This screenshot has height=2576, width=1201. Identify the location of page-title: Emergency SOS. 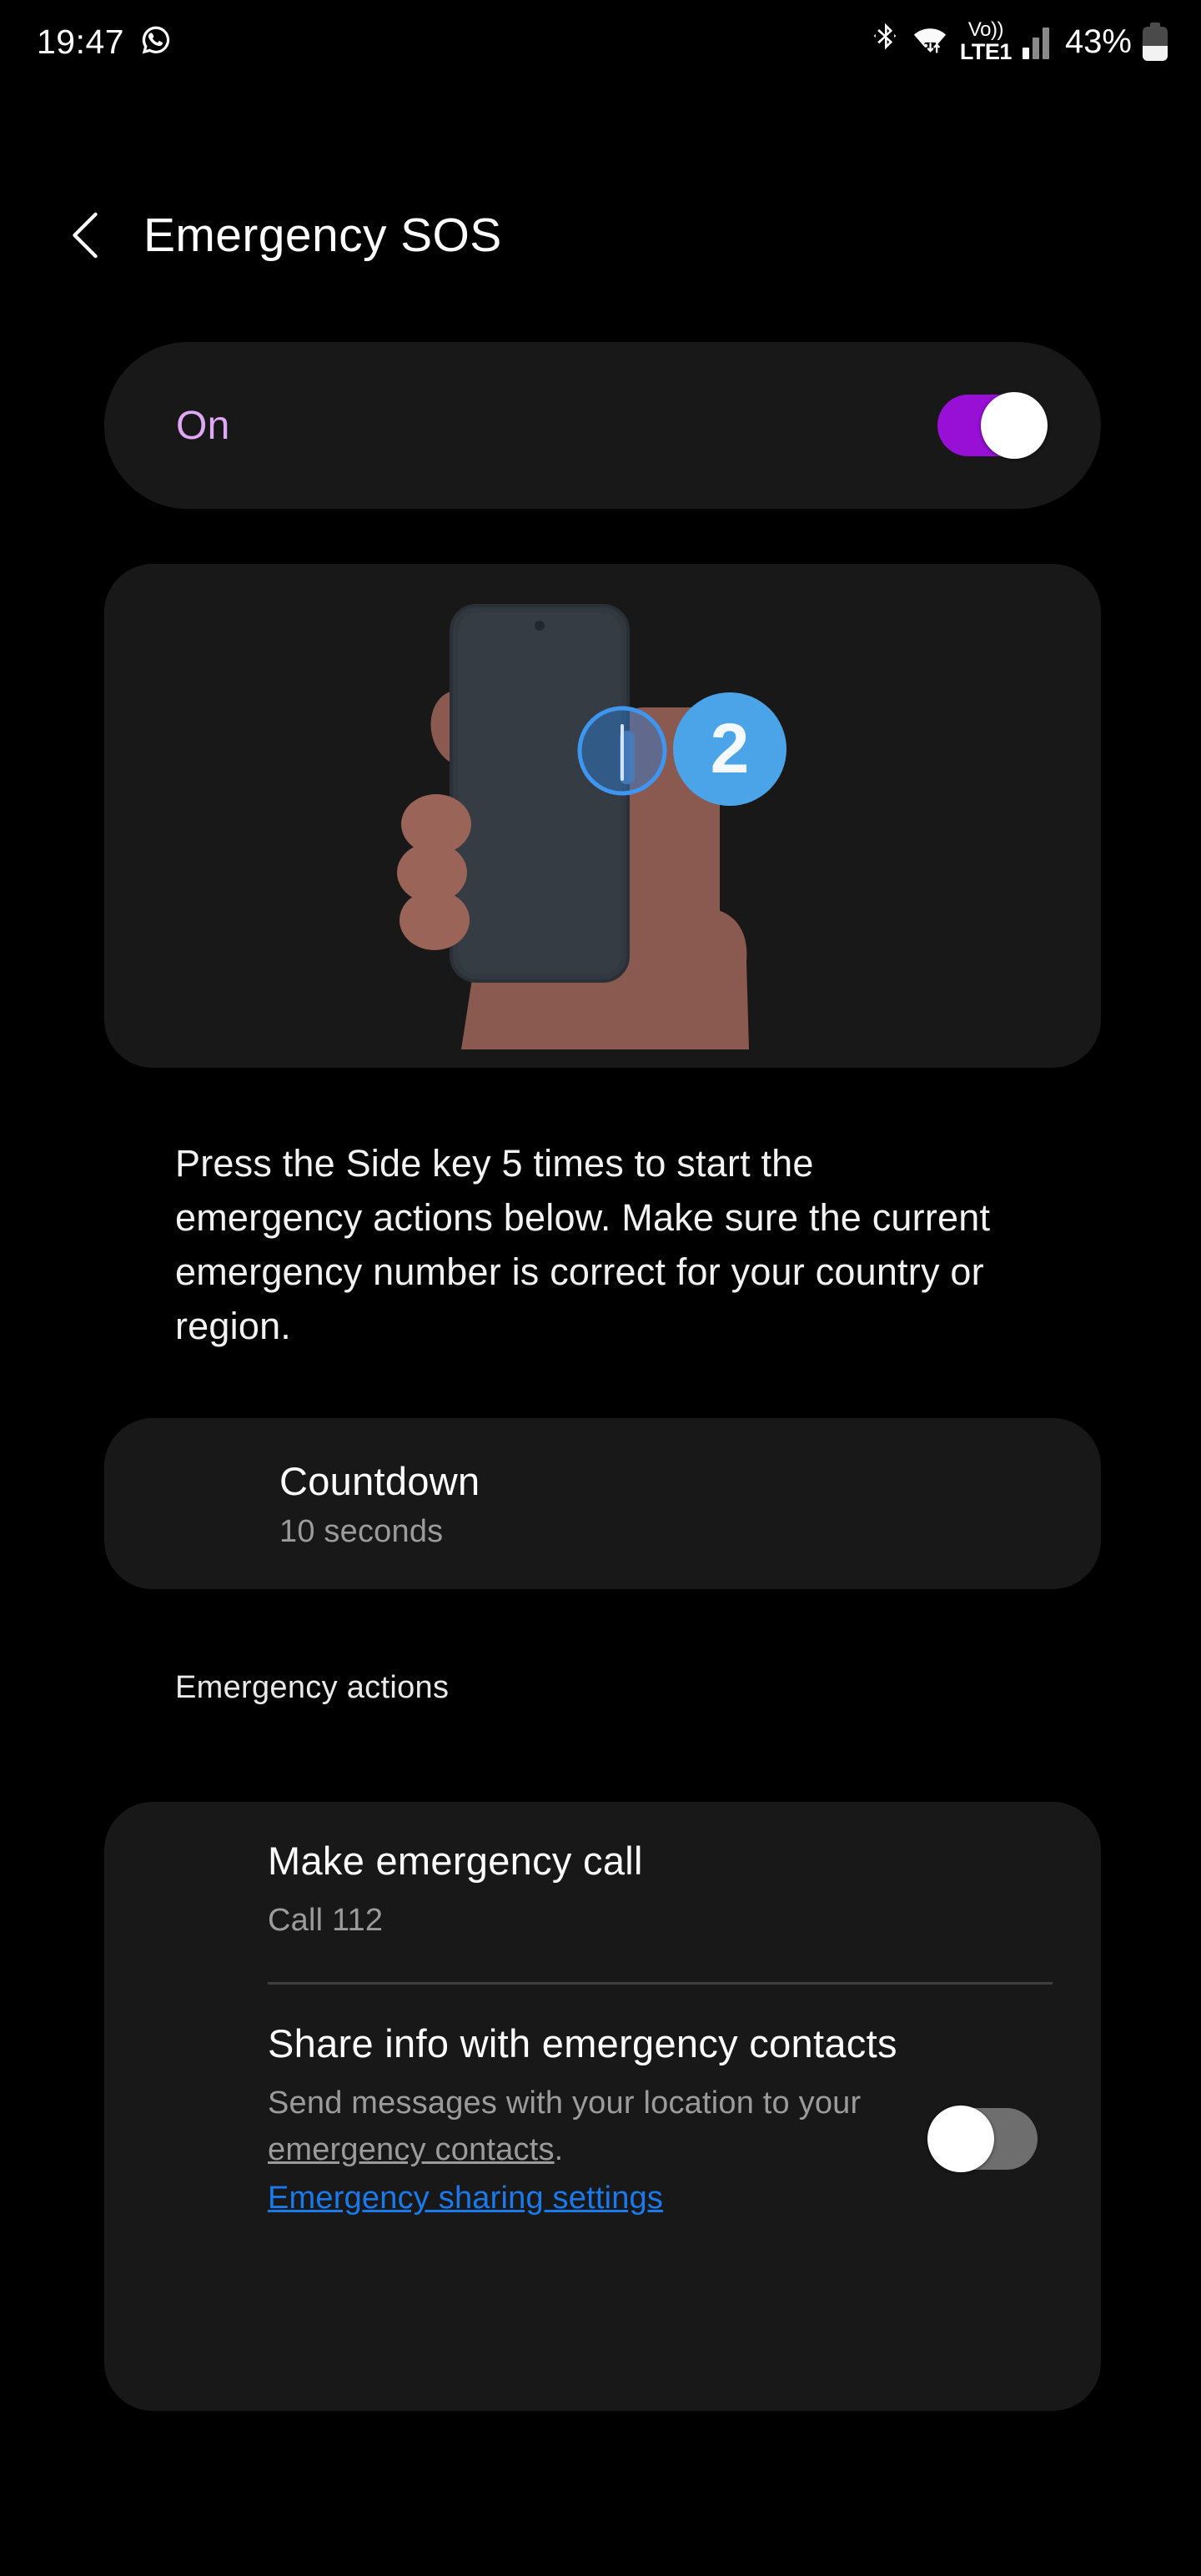
(323, 235).